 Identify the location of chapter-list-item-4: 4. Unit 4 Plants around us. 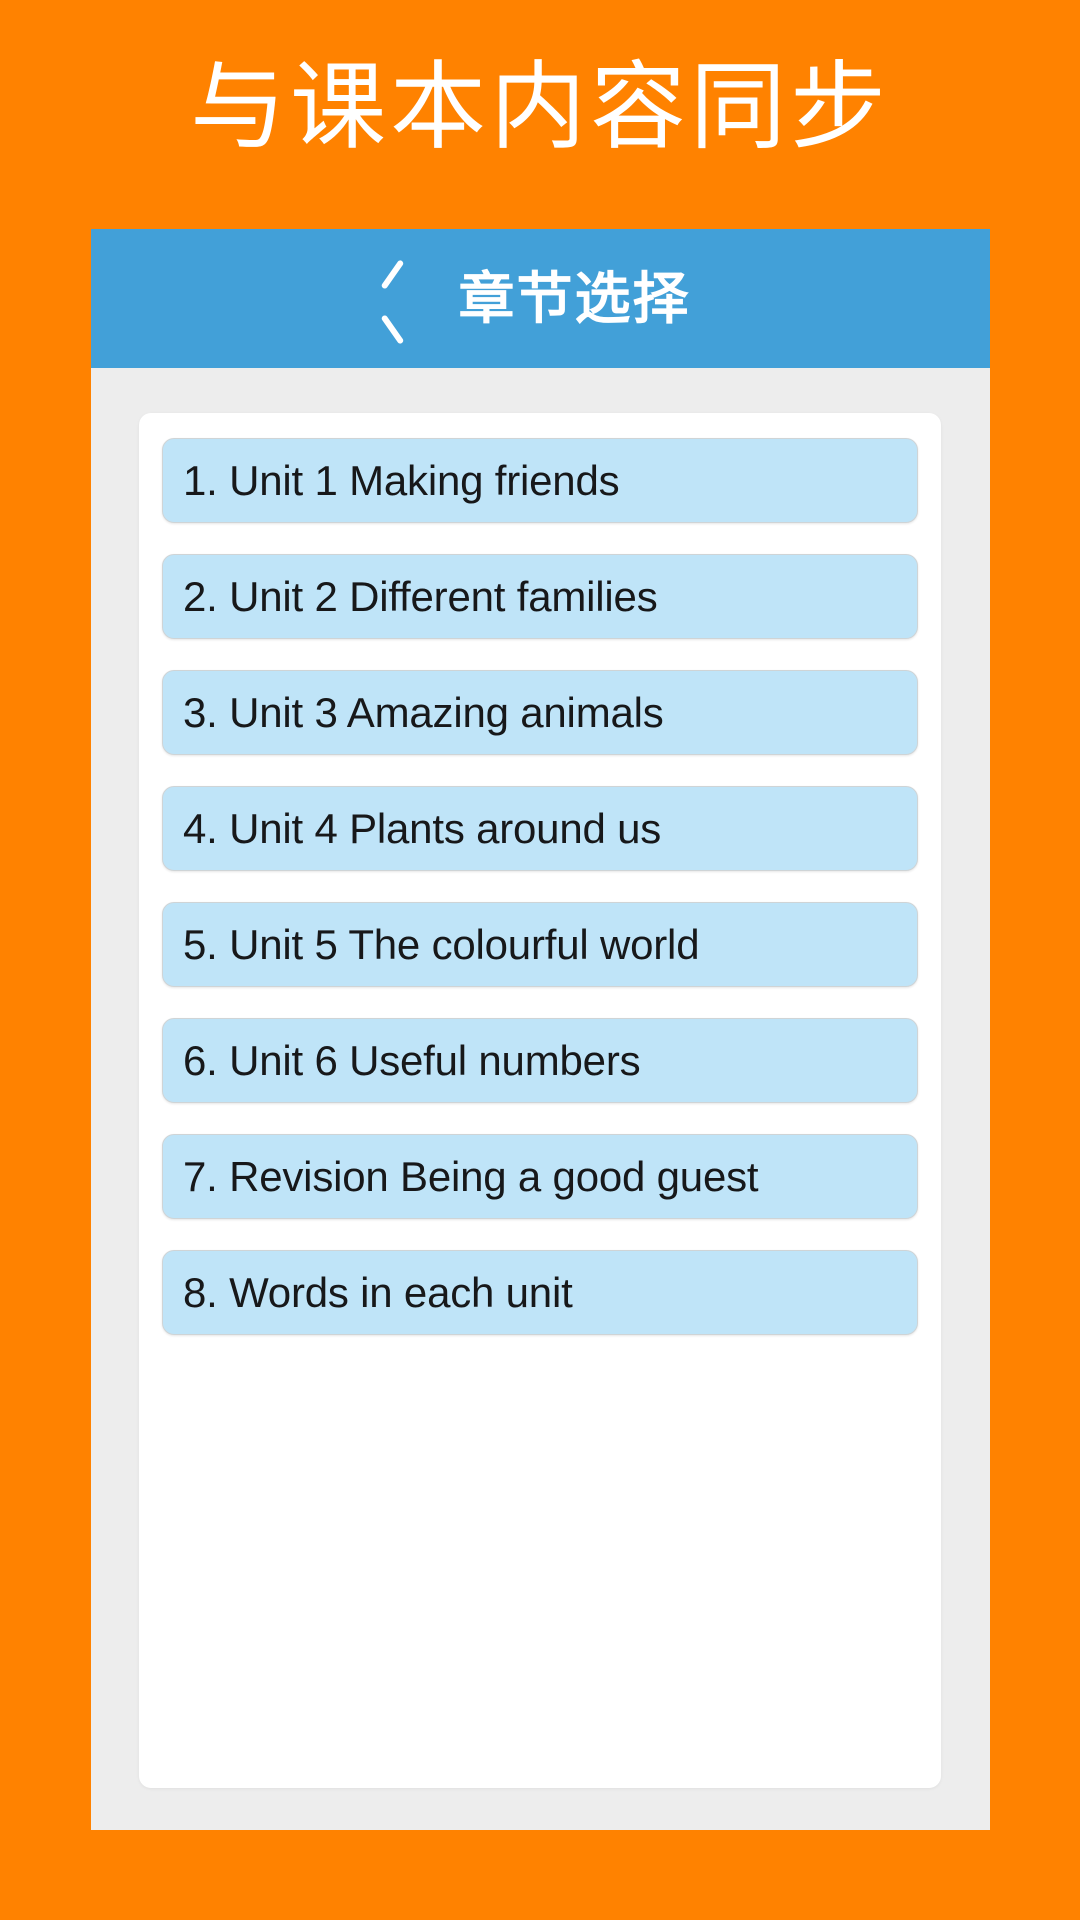
(540, 828).